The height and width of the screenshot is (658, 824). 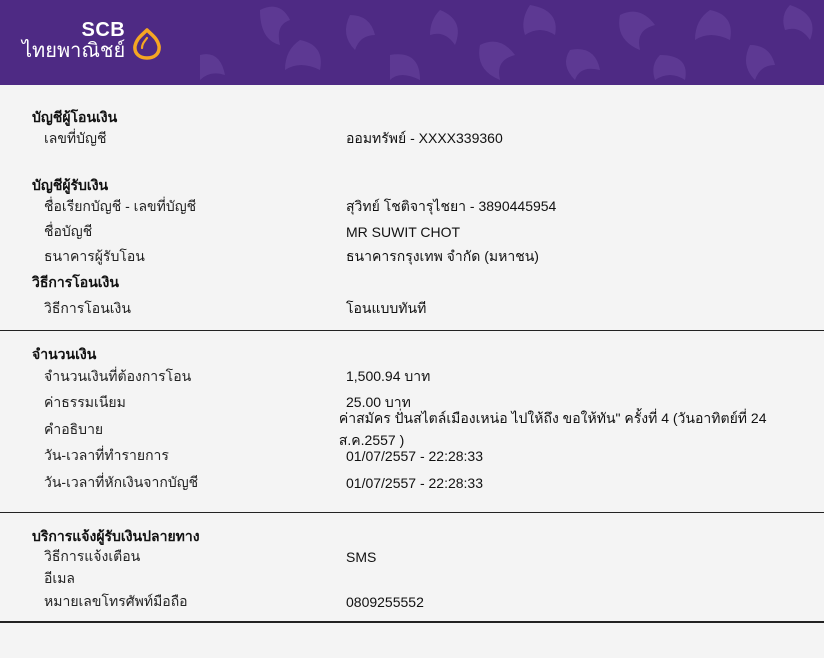 I want to click on scb-mark-icon, so click(x=147, y=44).